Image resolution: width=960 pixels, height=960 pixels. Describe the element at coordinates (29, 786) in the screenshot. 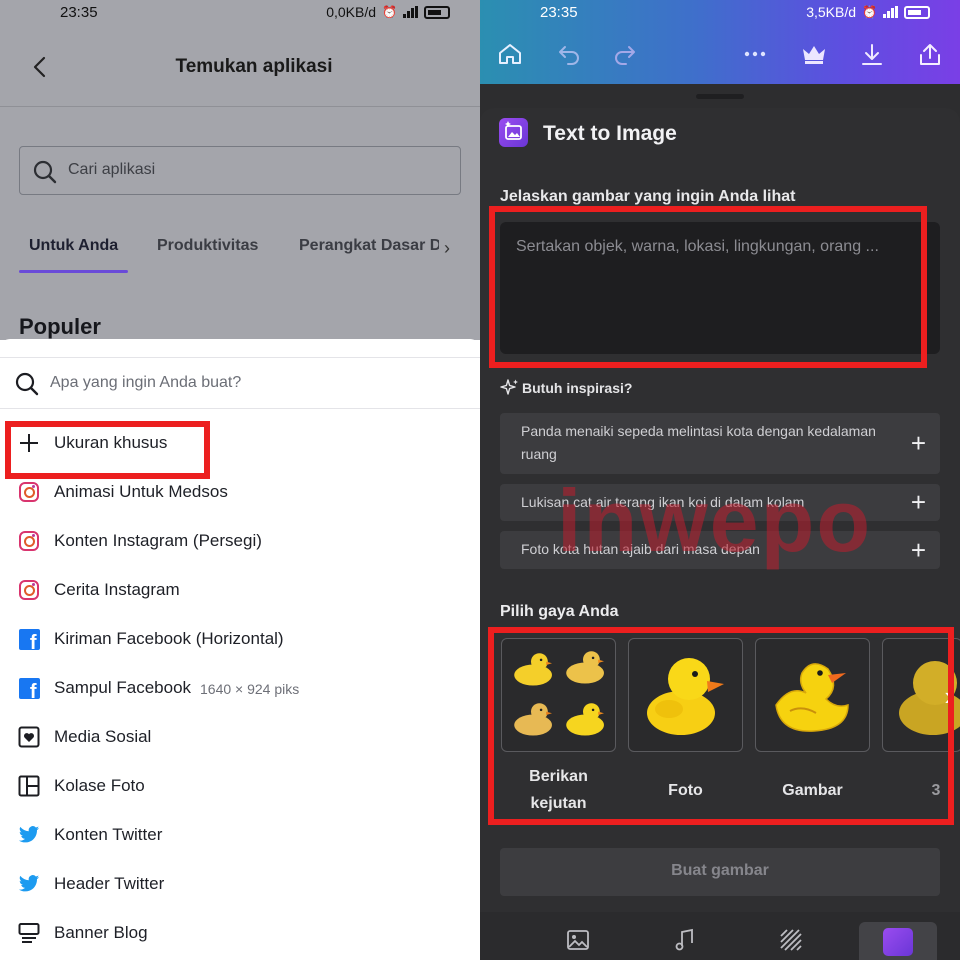

I see `collage-icon` at that location.